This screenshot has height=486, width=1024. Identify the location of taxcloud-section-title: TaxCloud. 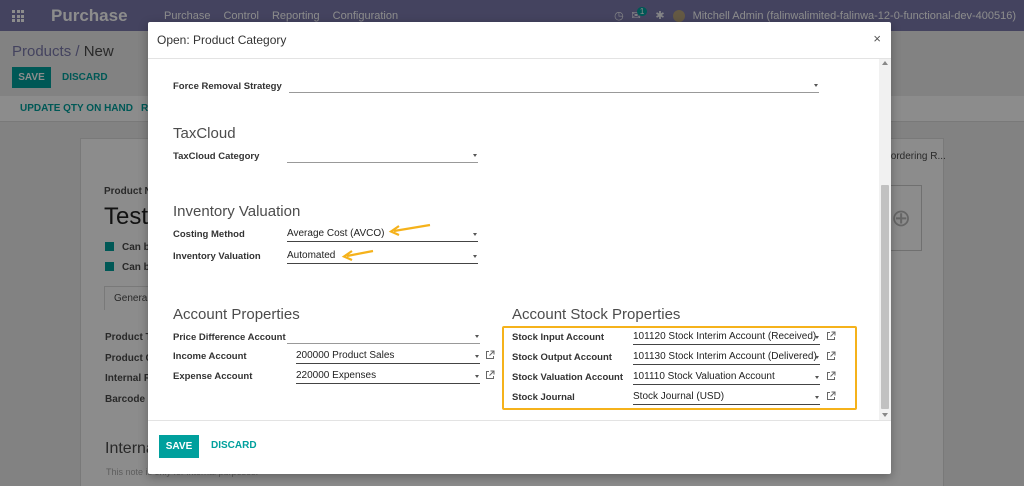
(204, 133).